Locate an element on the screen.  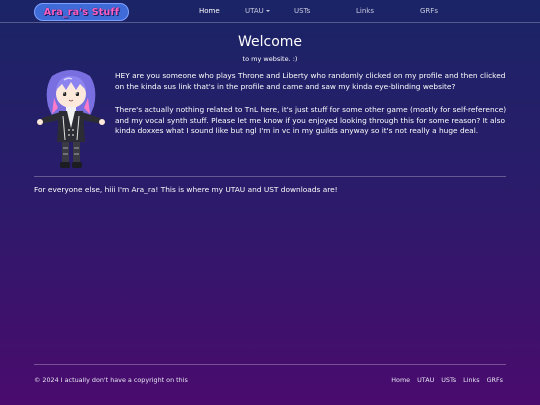
nav-utau-dropdown: UTAU is located at coordinates (257, 11).